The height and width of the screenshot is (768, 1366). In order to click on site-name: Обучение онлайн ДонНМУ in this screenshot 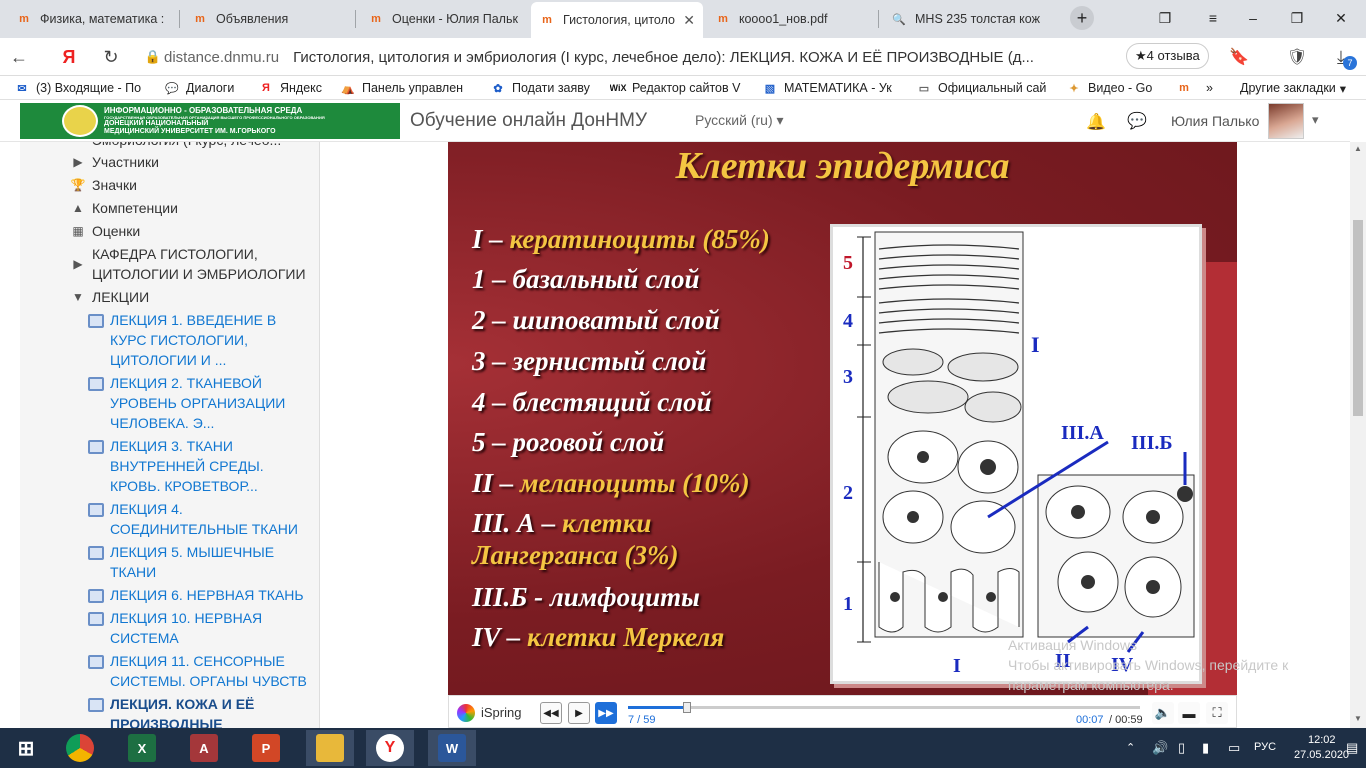, I will do `click(528, 121)`.